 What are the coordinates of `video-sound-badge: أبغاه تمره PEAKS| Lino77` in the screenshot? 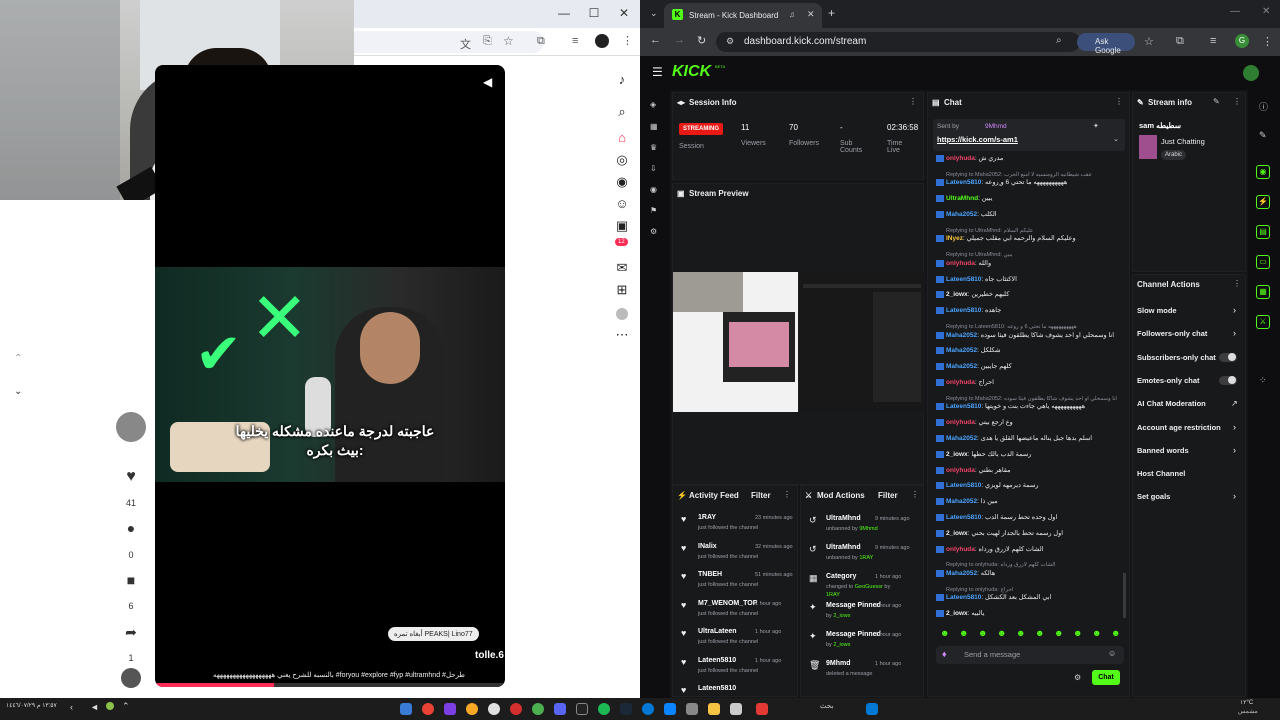 It's located at (433, 634).